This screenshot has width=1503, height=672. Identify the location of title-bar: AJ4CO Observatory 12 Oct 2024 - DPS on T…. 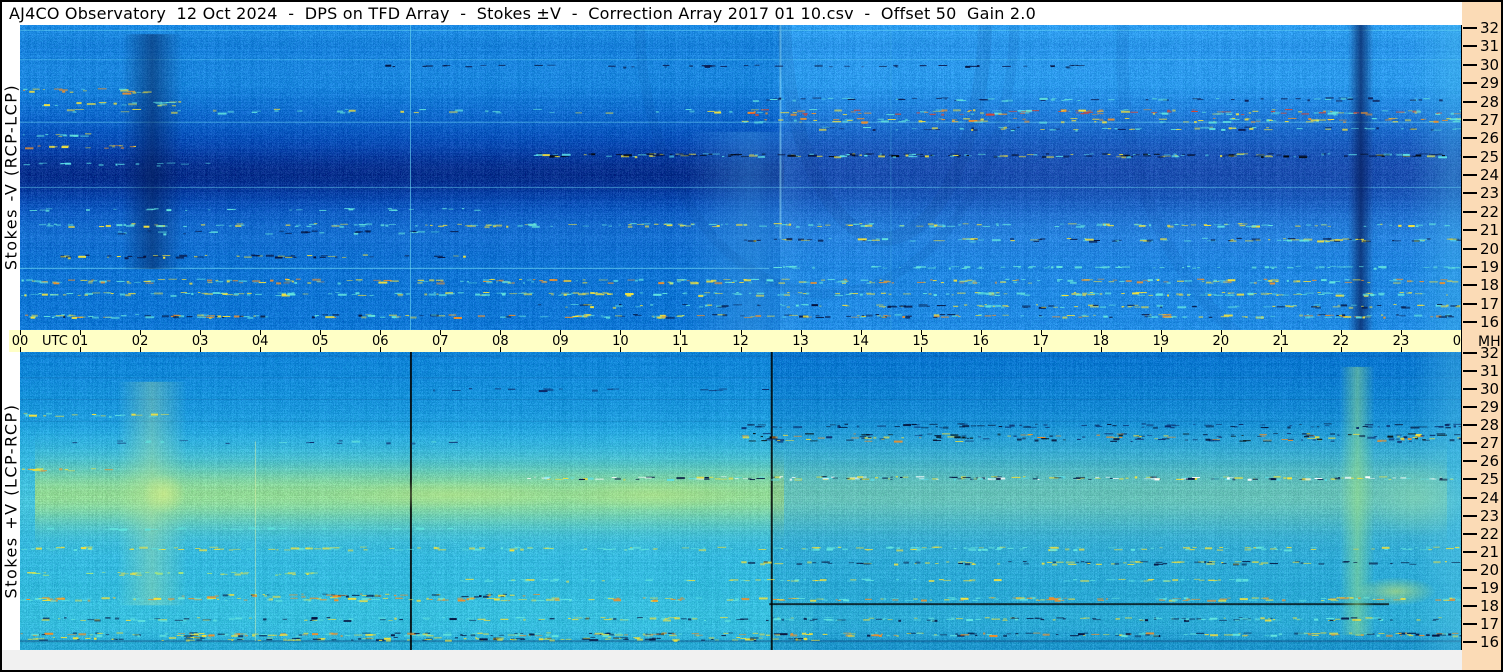
(732, 13).